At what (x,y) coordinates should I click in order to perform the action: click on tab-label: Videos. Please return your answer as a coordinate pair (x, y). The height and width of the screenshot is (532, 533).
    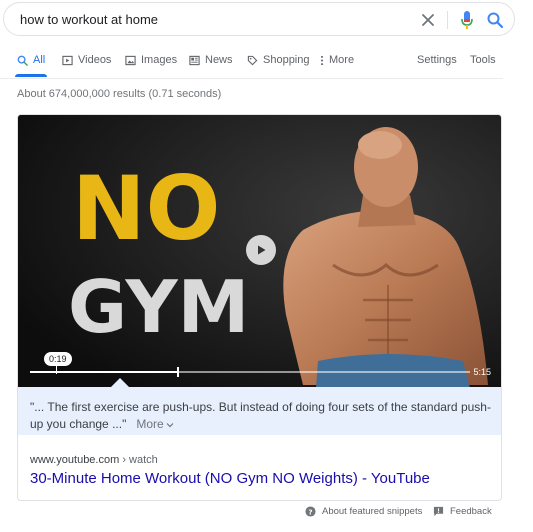
    Looking at the image, I should click on (95, 60).